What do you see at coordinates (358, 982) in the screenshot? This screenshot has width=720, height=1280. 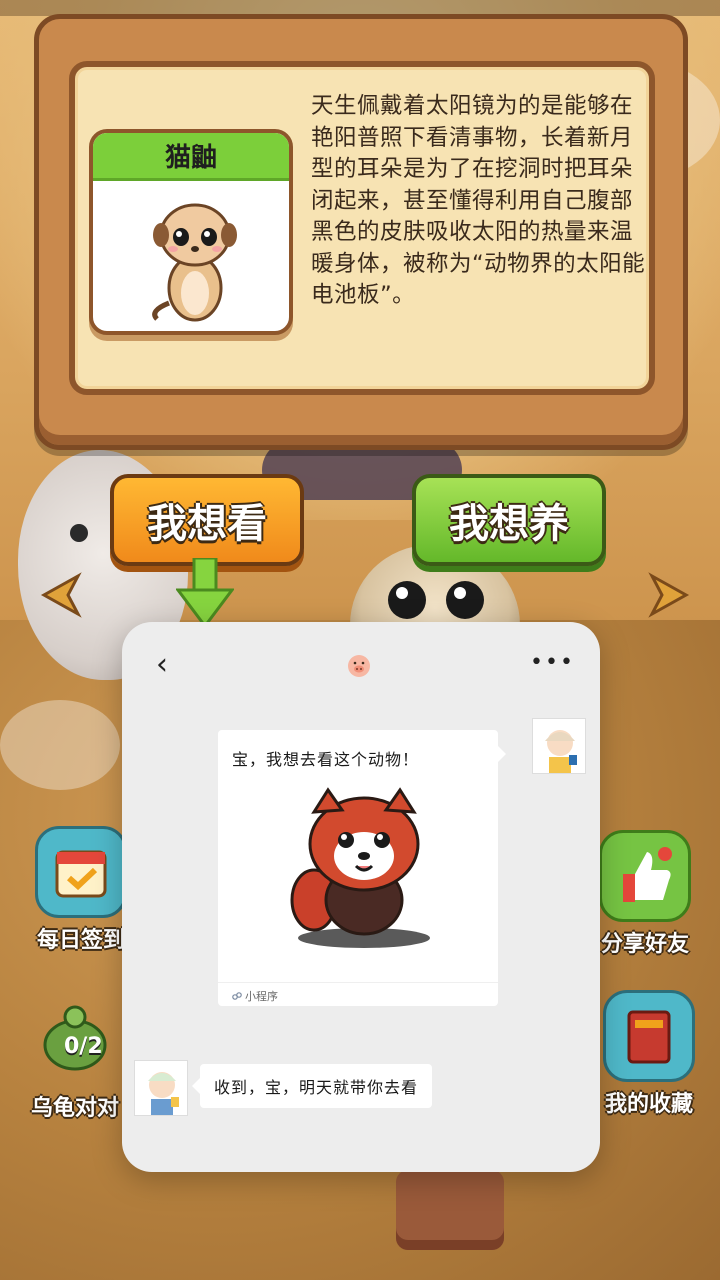 I see `mini-program-divider` at bounding box center [358, 982].